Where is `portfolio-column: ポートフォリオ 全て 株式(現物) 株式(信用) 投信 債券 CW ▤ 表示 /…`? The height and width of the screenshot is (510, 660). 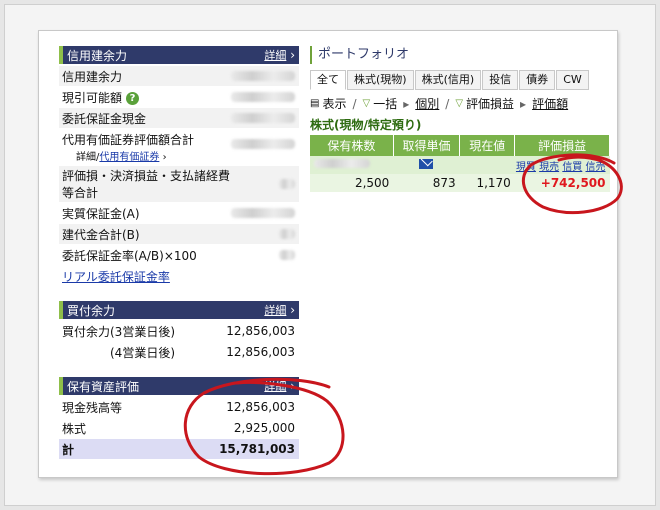 portfolio-column: ポートフォリオ 全て 株式(現物) 株式(信用) 投信 債券 CW ▤ 表示 /… is located at coordinates (460, 119).